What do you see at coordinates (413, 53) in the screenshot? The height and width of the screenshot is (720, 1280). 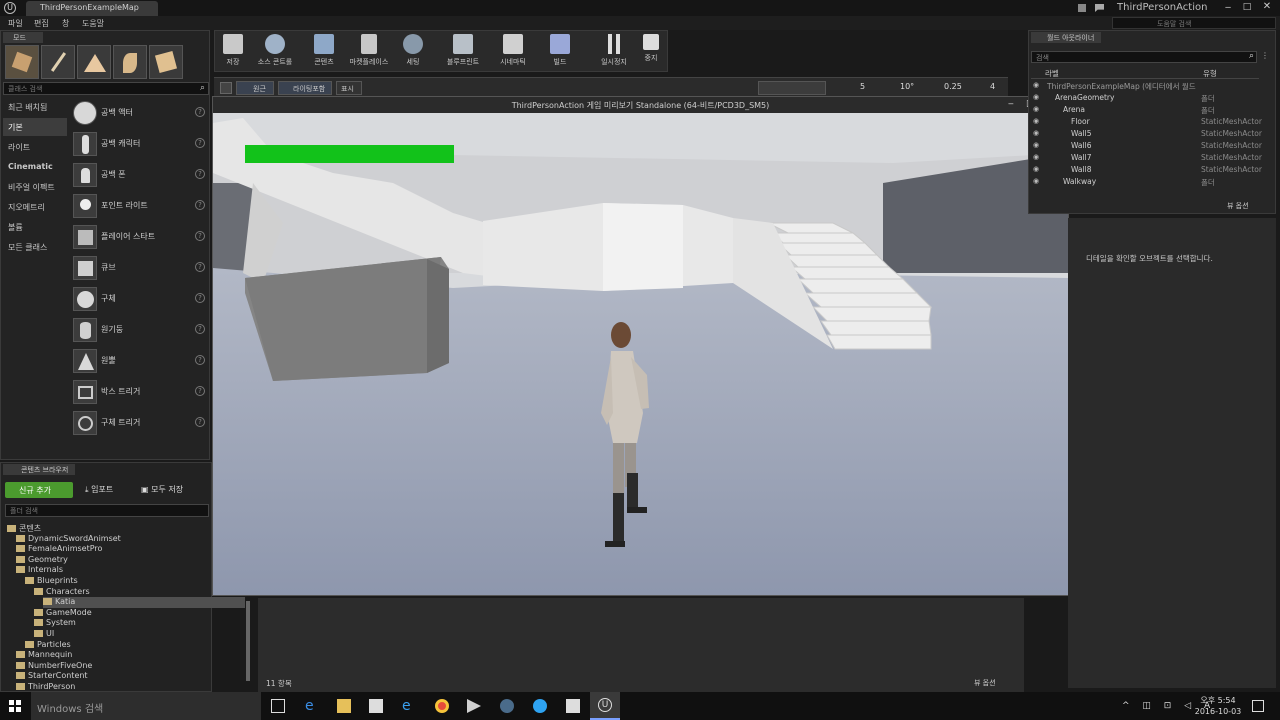 I see `settings-button: 세팅` at bounding box center [413, 53].